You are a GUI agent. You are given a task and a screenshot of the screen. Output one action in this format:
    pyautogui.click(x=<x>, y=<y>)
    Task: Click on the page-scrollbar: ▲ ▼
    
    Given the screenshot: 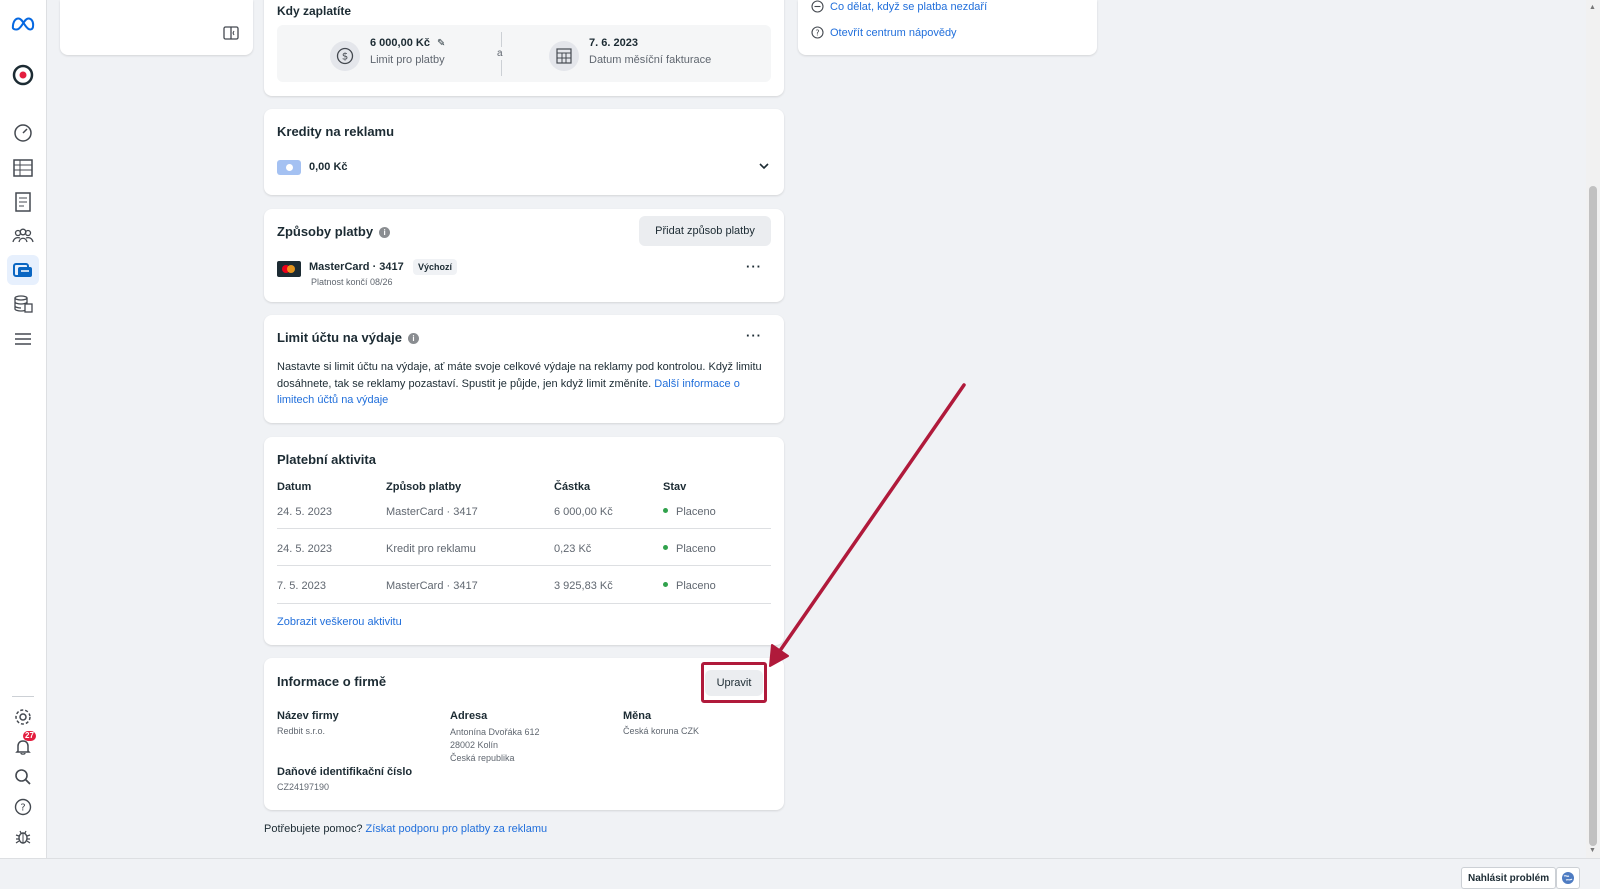 What is the action you would take?
    pyautogui.click(x=1593, y=429)
    